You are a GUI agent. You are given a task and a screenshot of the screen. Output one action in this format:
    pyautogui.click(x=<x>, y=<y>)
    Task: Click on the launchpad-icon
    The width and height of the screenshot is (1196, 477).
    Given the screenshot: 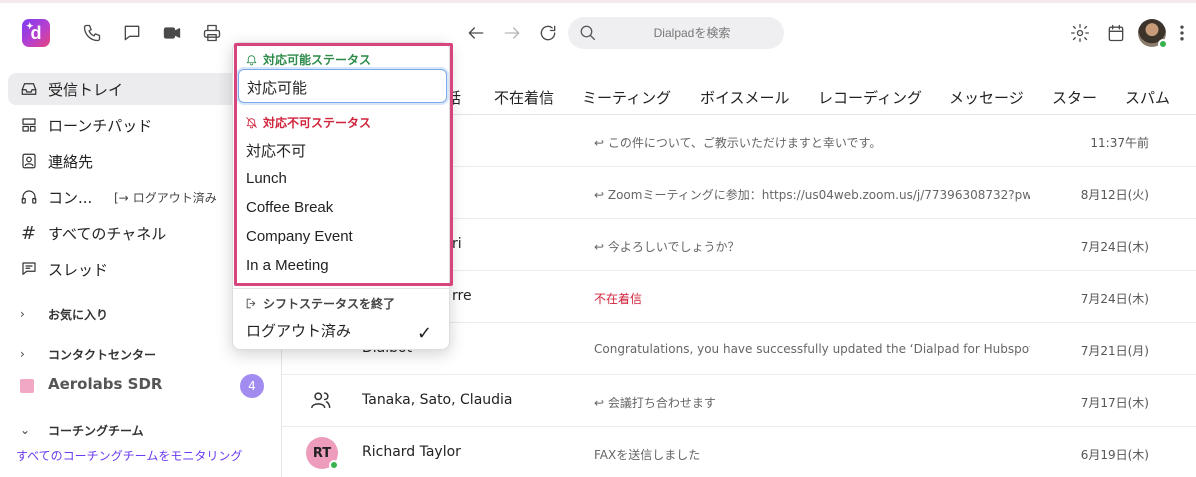 What is the action you would take?
    pyautogui.click(x=29, y=125)
    